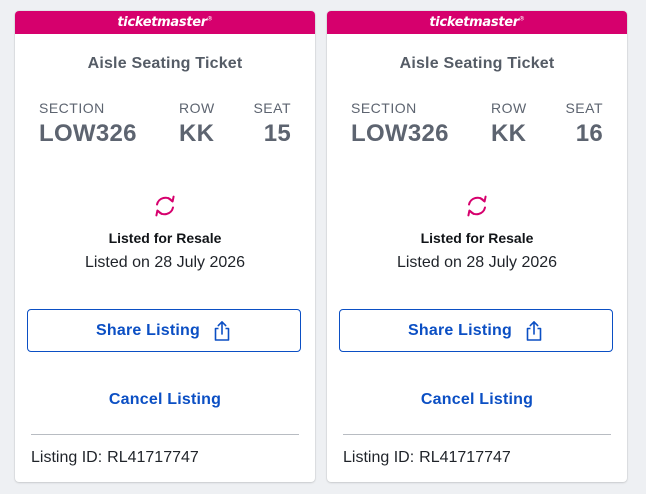  What do you see at coordinates (589, 133) in the screenshot?
I see `seat-value: 16` at bounding box center [589, 133].